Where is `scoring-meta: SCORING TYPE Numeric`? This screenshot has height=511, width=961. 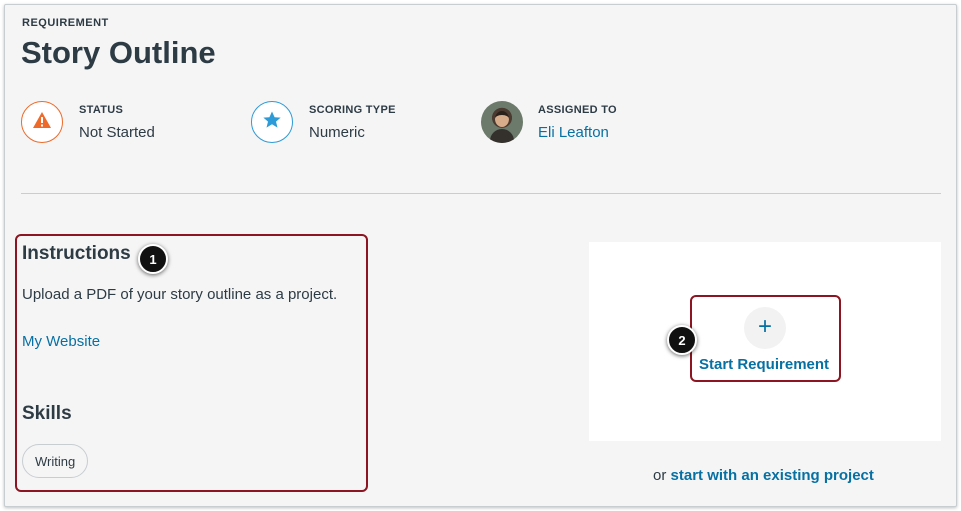 scoring-meta: SCORING TYPE Numeric is located at coordinates (323, 122).